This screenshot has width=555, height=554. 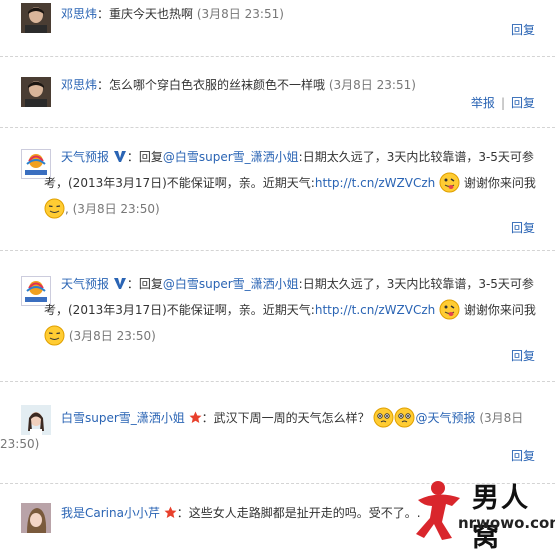 What do you see at coordinates (298, 513) in the screenshot?
I see `comment-text: ：这些女人走路脚都是扯开走的吗。受不了。.` at bounding box center [298, 513].